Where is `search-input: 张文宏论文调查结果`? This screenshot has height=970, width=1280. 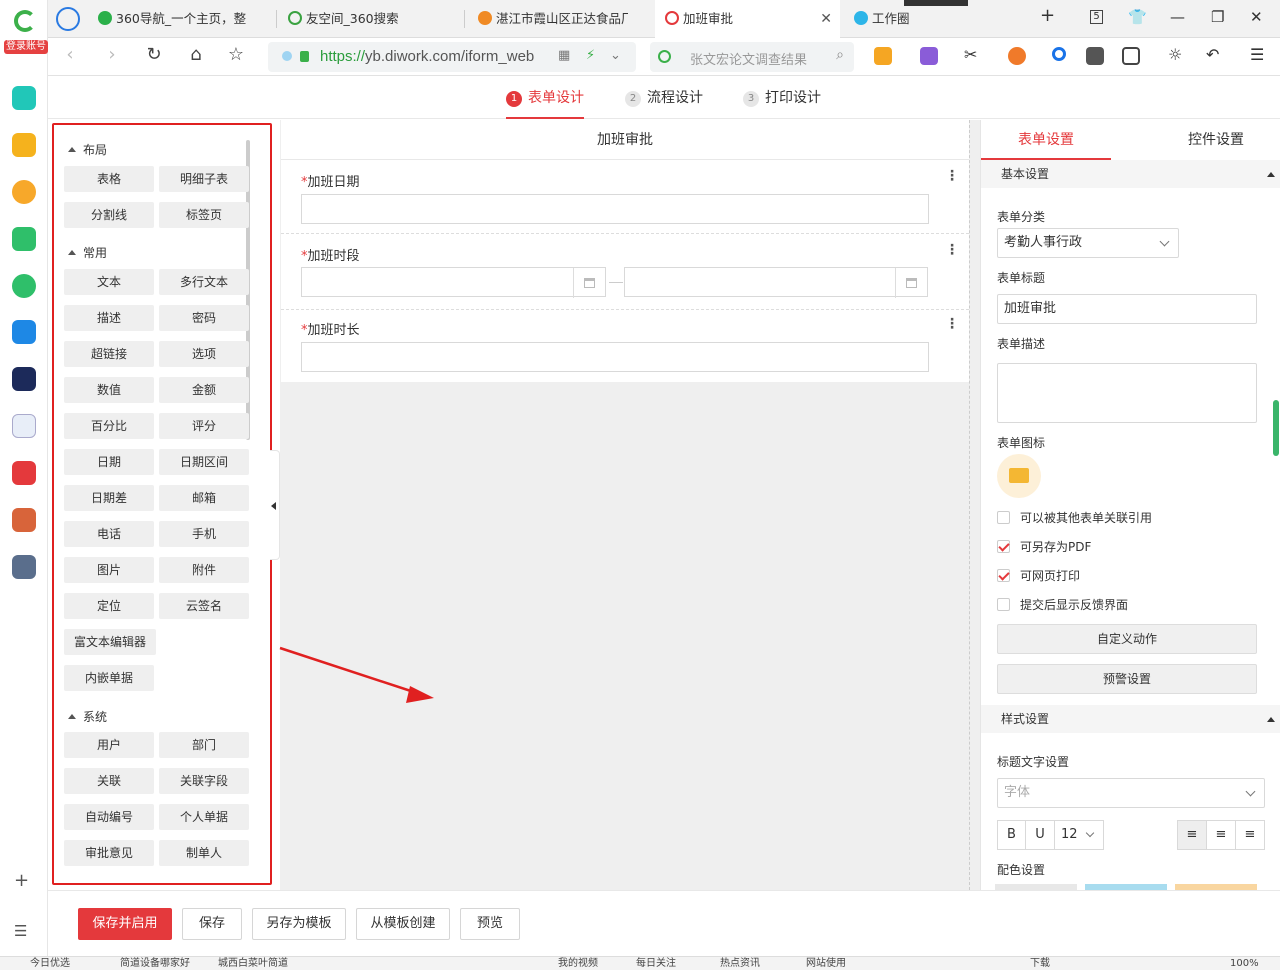
search-input: 张文宏论文调查结果 is located at coordinates (748, 58).